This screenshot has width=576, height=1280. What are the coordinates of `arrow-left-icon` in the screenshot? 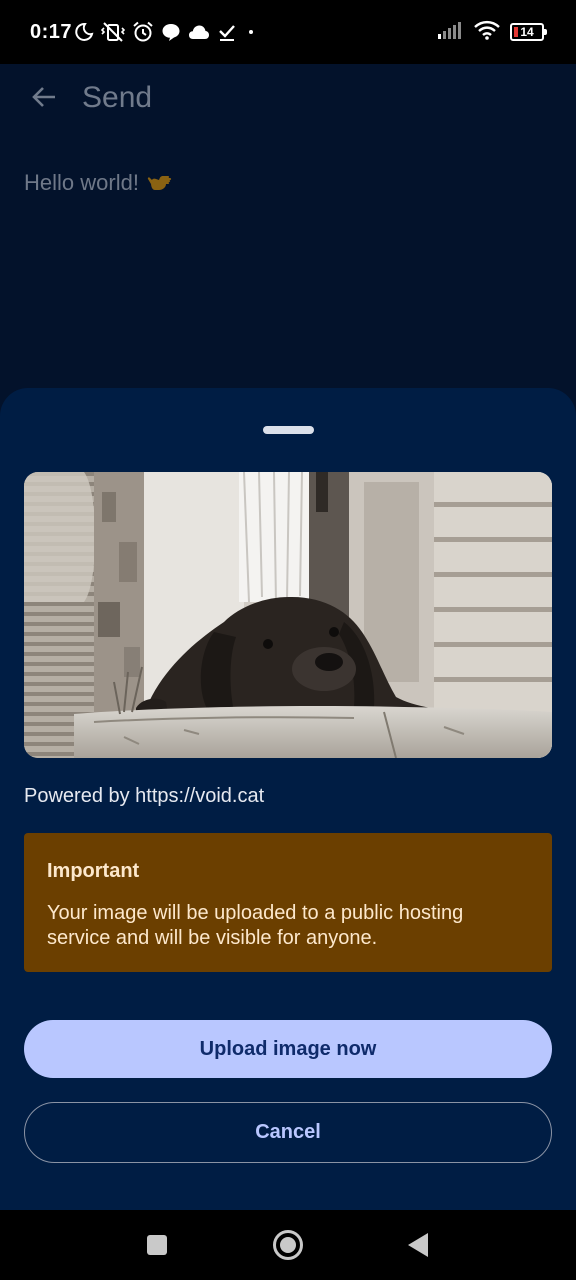 It's located at (45, 97).